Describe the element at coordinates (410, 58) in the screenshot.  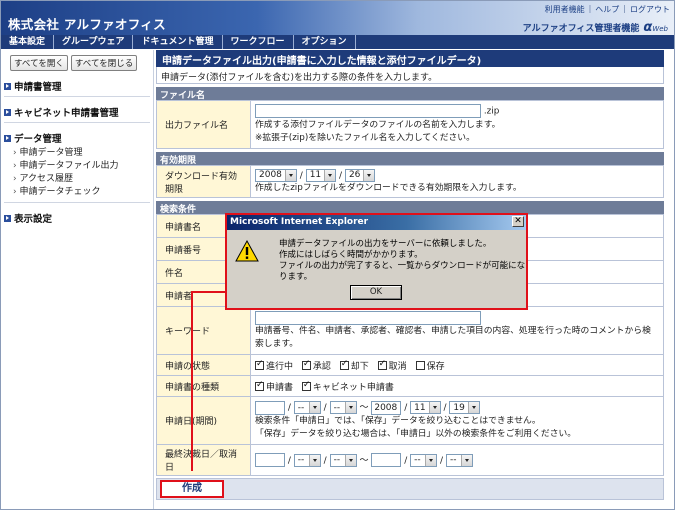
I see `page-title: 申請データファイル出力(申請書に入力した情報と添付ファイルデータ)` at that location.